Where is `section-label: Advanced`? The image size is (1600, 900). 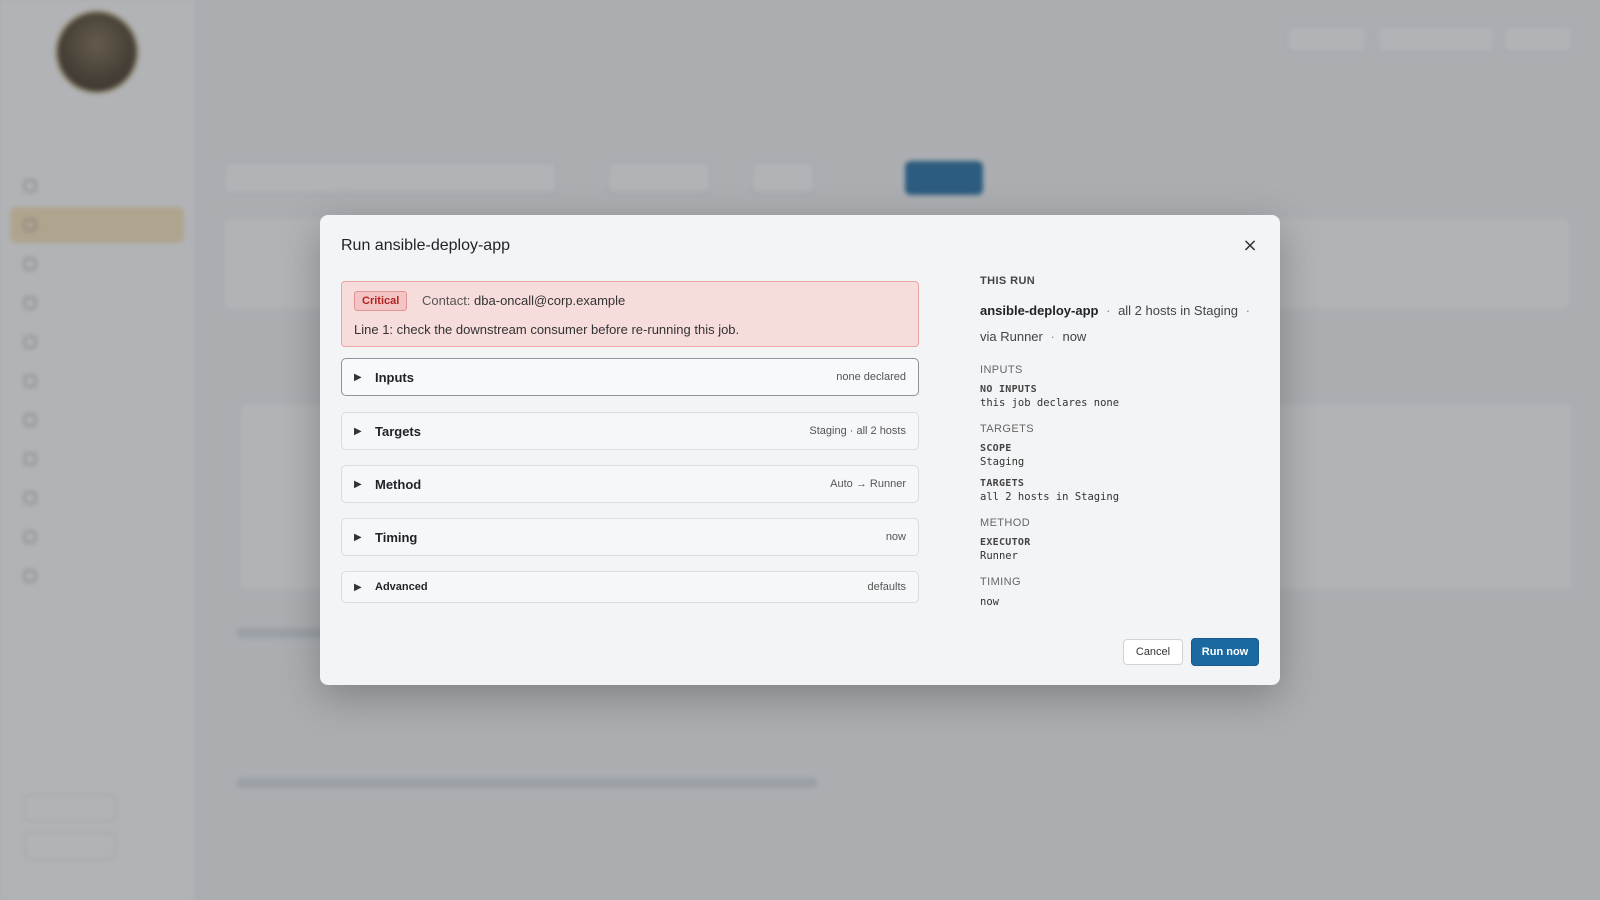
section-label: Advanced is located at coordinates (401, 587).